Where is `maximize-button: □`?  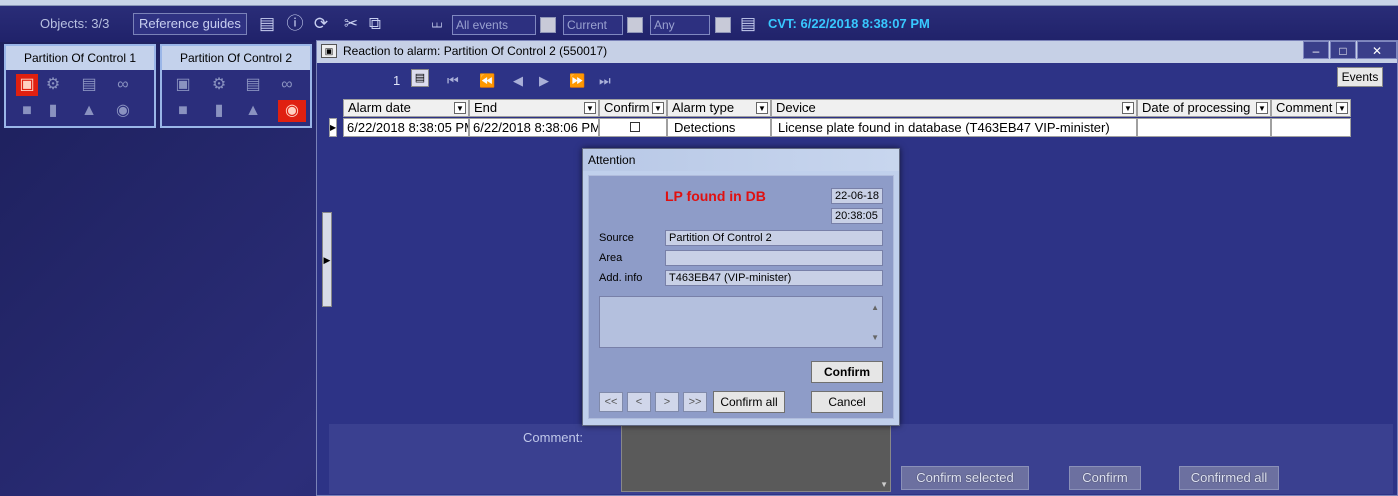
maximize-button: □ is located at coordinates (1343, 50).